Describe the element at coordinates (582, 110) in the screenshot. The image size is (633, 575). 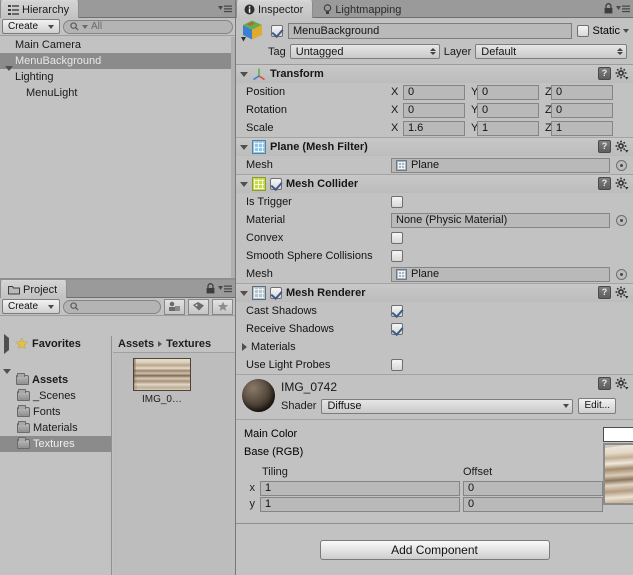
I see `rotation-z-input: 0` at that location.